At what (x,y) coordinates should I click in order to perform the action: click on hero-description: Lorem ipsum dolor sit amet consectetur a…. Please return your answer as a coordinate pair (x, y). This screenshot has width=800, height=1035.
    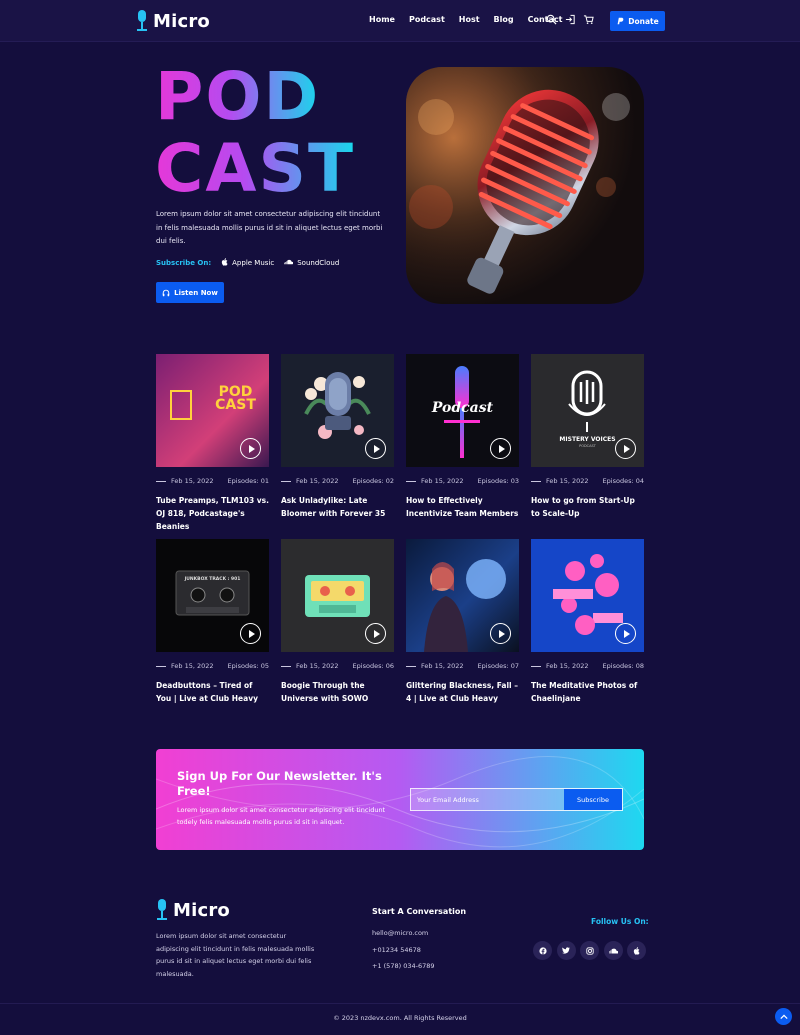
    Looking at the image, I should click on (269, 227).